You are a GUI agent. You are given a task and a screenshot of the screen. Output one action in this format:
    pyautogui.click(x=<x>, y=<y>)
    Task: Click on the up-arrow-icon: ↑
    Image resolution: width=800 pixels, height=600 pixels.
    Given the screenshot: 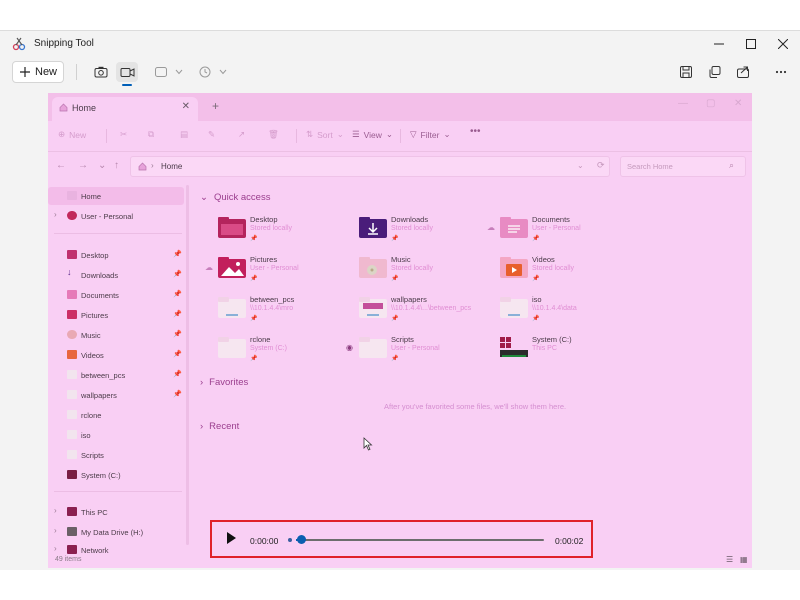 What is the action you would take?
    pyautogui.click(x=116, y=165)
    